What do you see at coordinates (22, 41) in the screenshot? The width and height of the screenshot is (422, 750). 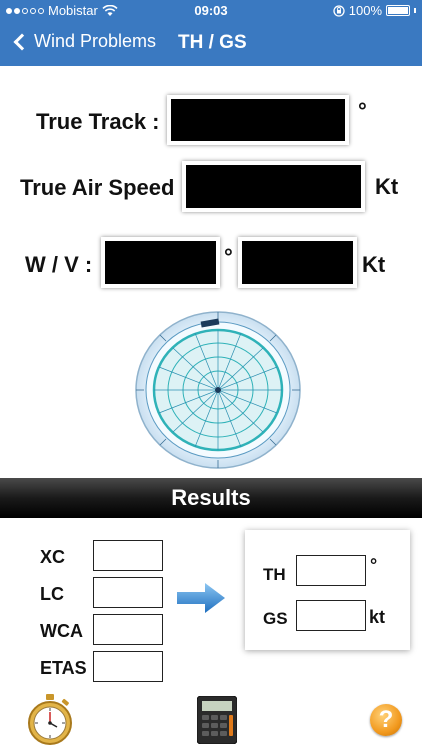 I see `chevron-left-icon` at bounding box center [22, 41].